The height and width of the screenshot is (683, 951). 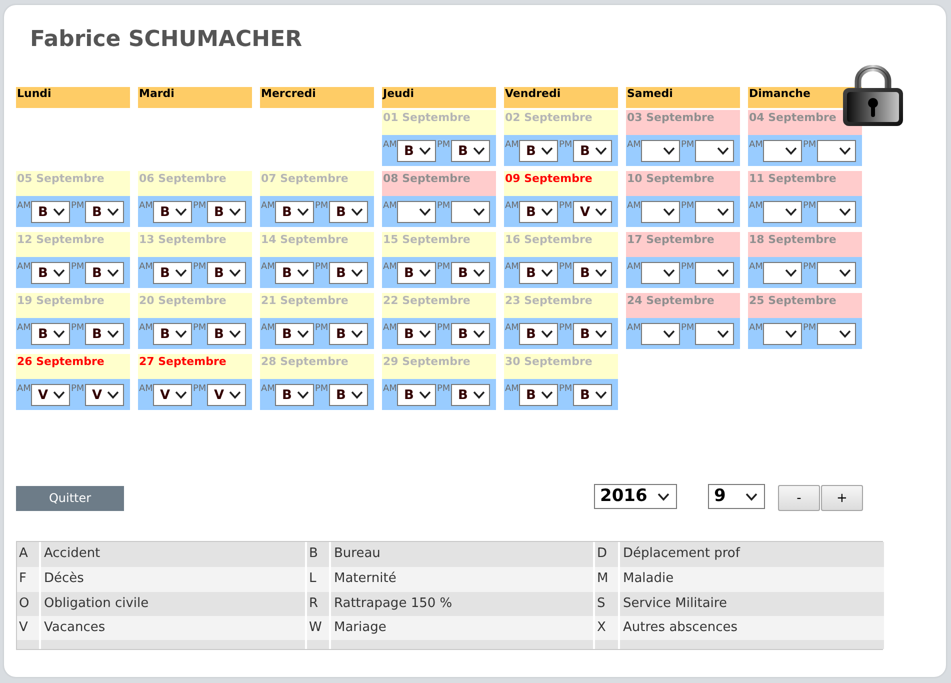 I want to click on quit-button: Quitter, so click(x=70, y=498).